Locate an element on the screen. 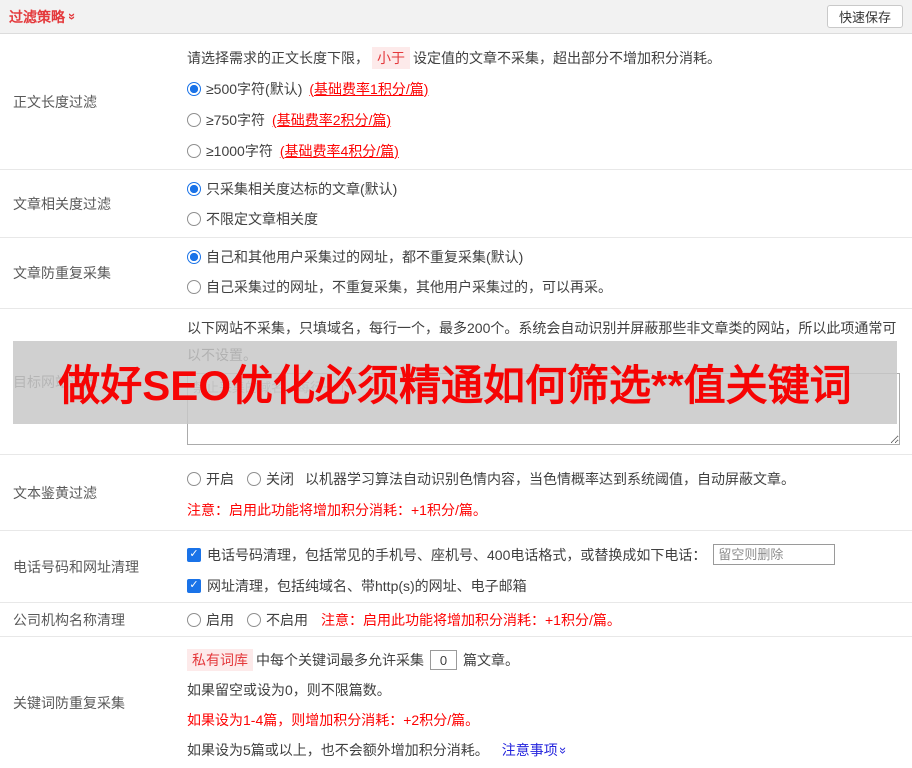  private-thesaurus-highlight: 私有词库 is located at coordinates (220, 660).